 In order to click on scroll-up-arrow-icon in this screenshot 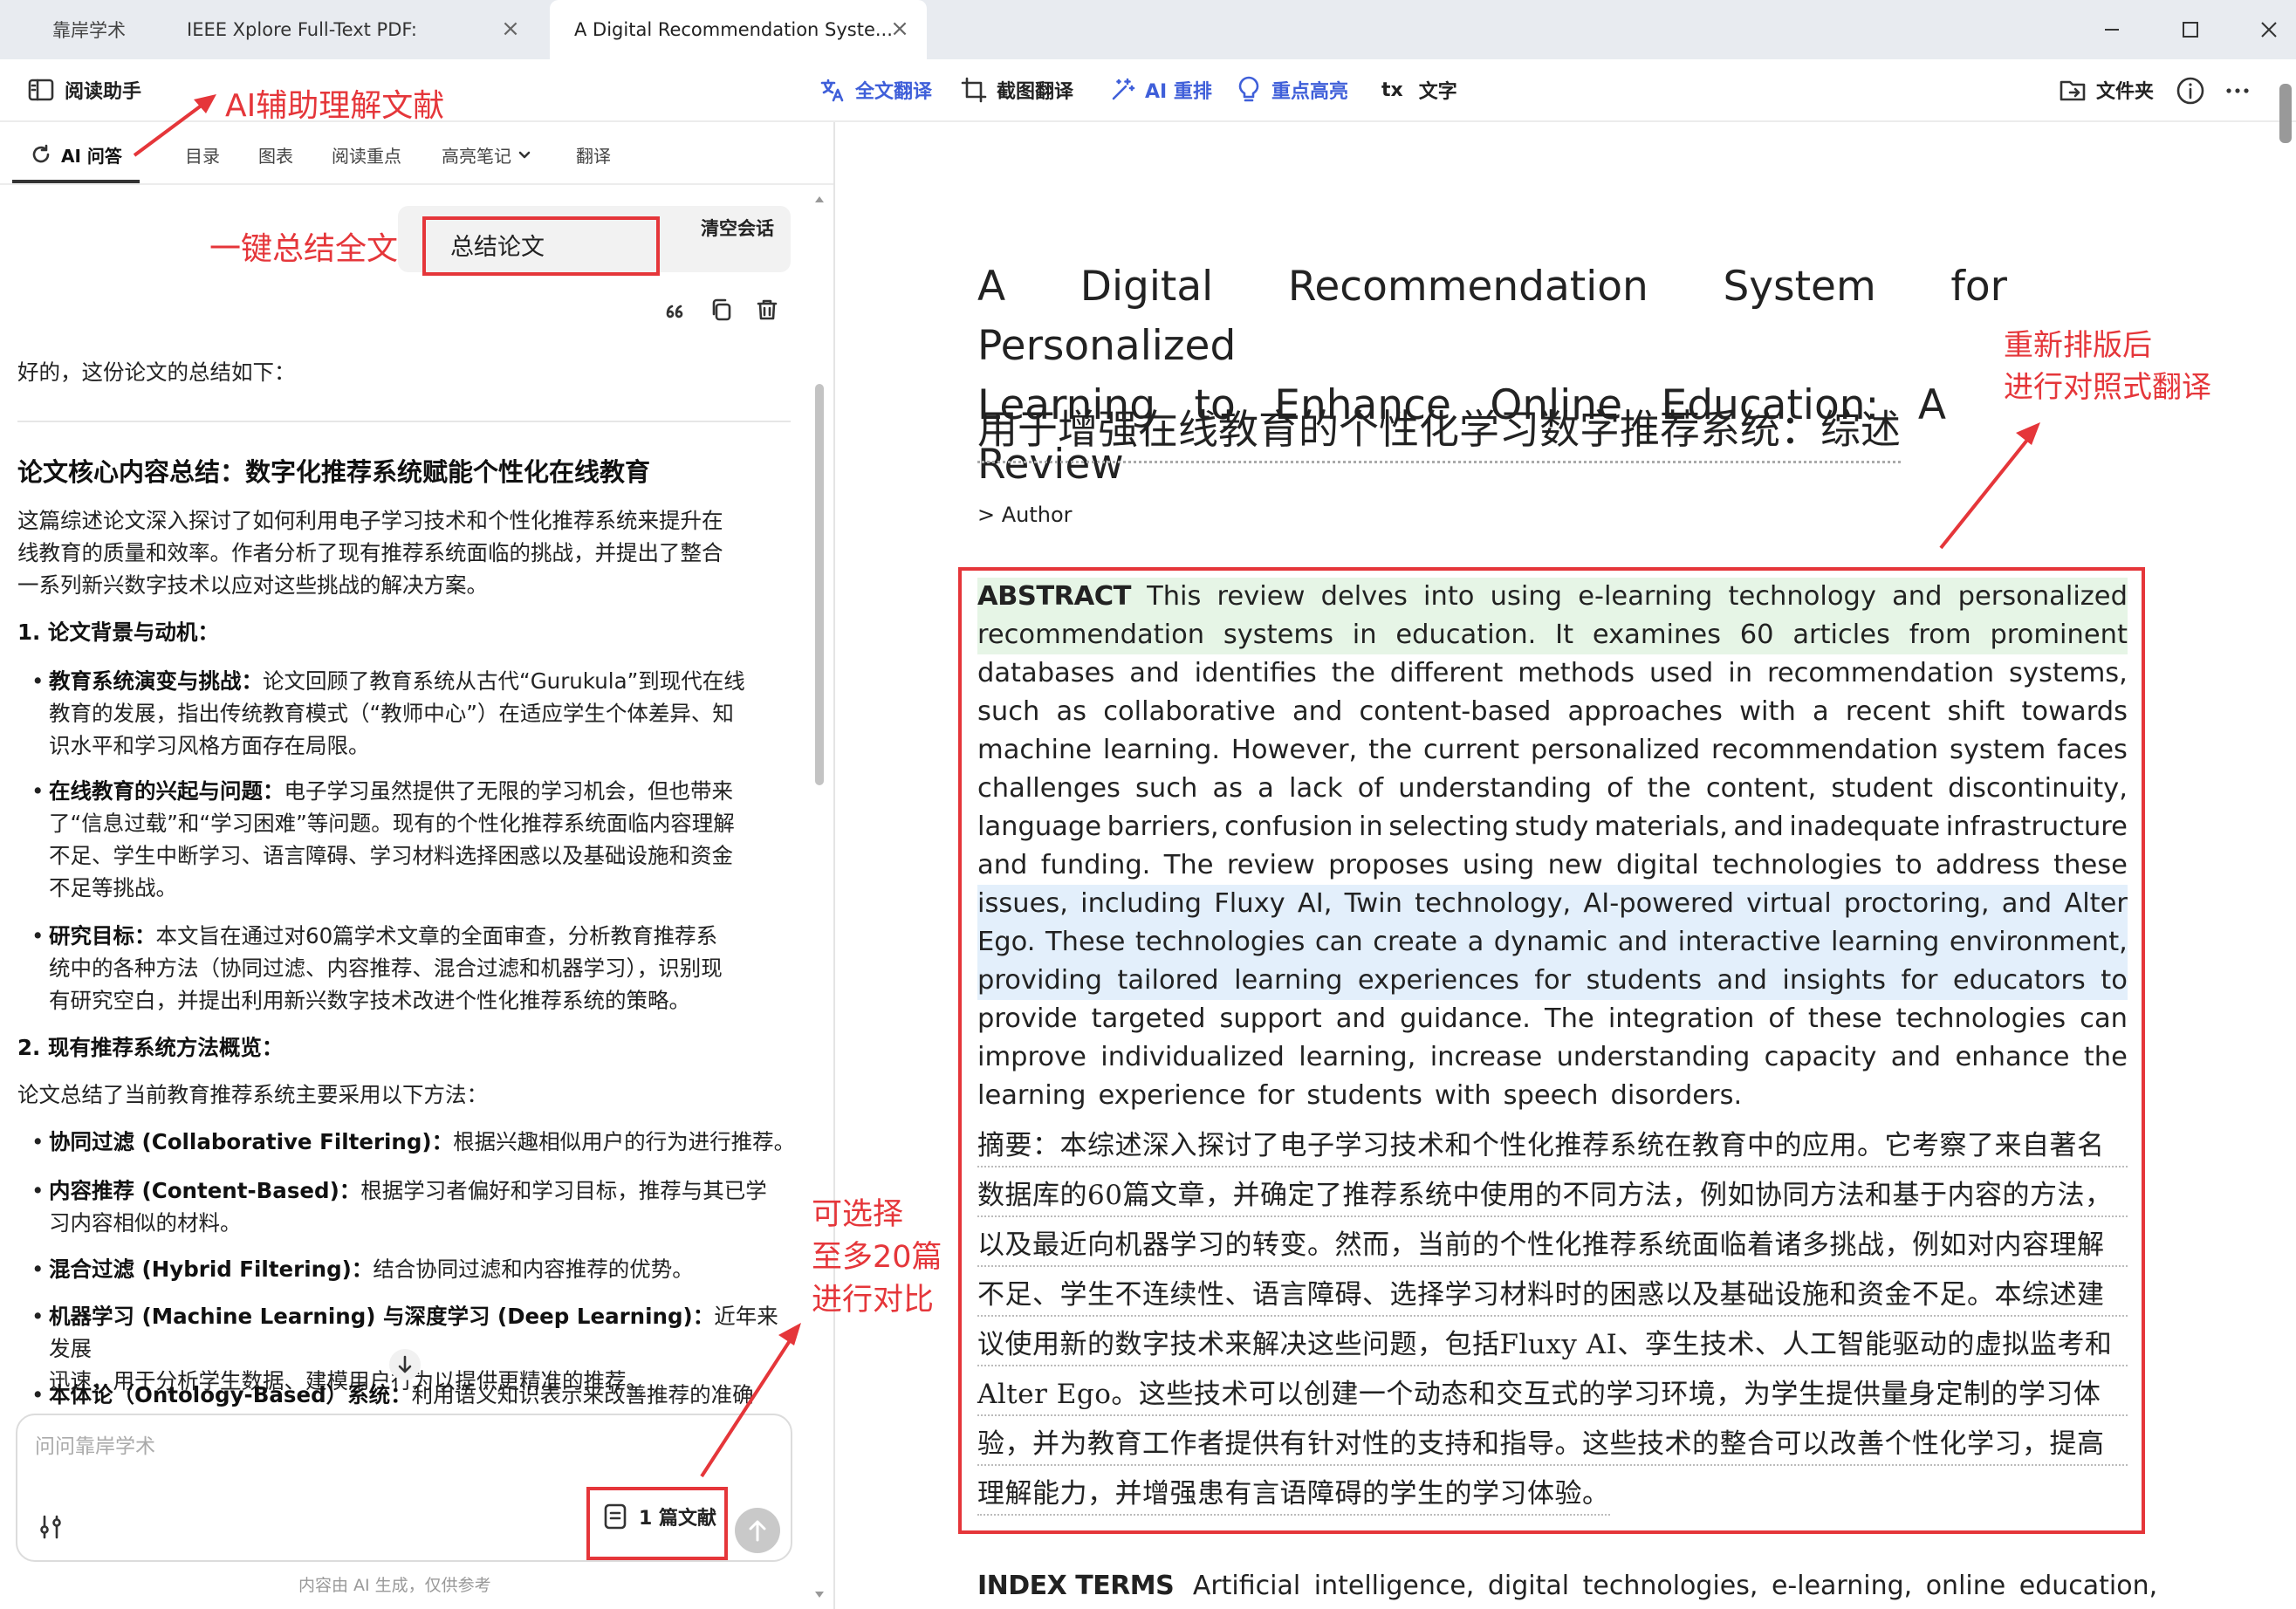, I will do `click(820, 199)`.